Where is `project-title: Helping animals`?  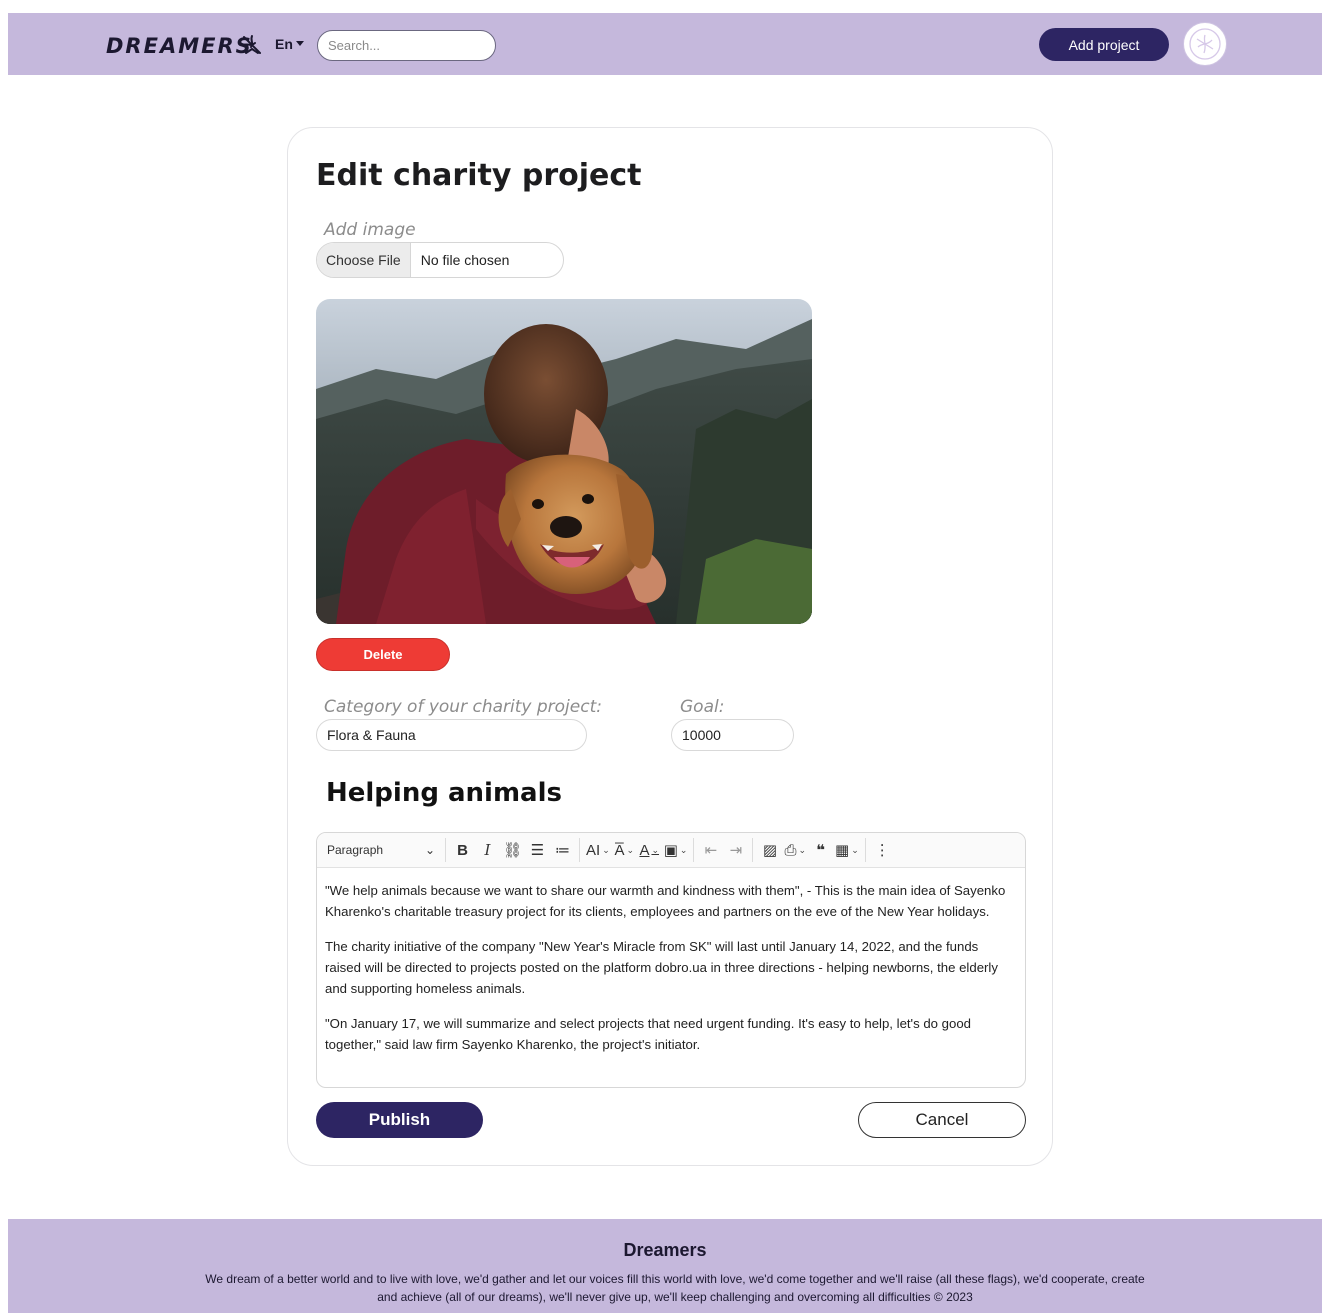
project-title: Helping animals is located at coordinates (444, 793).